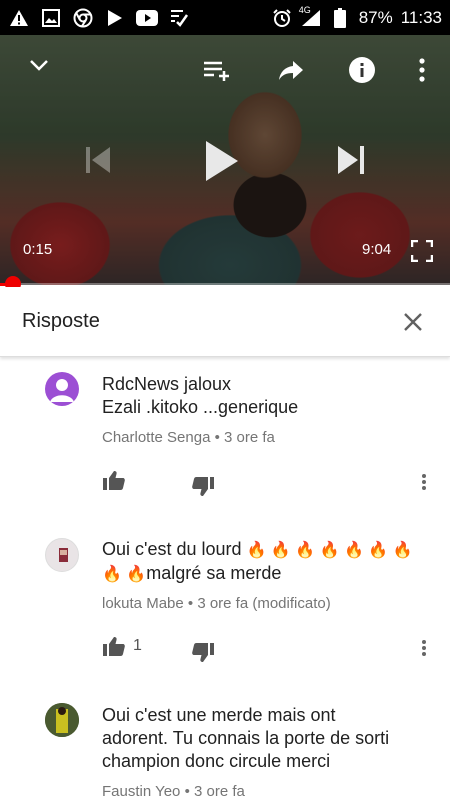  What do you see at coordinates (99, 160) in the screenshot?
I see `previous-icon` at bounding box center [99, 160].